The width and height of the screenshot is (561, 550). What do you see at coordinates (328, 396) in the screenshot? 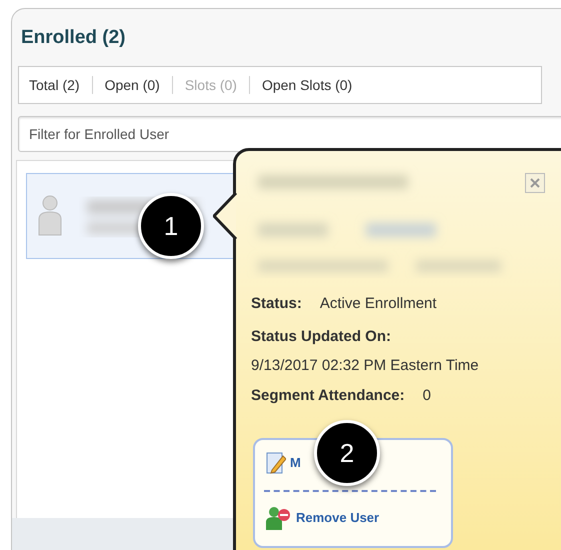
I see `field-label: Segment Attendance:` at bounding box center [328, 396].